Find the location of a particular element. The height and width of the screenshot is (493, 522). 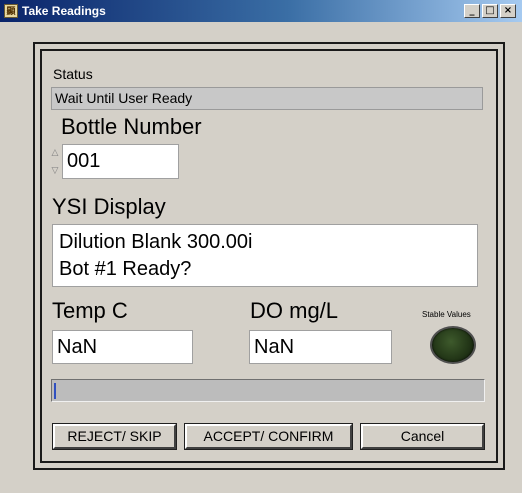

do-label: DO mg/L is located at coordinates (294, 310).